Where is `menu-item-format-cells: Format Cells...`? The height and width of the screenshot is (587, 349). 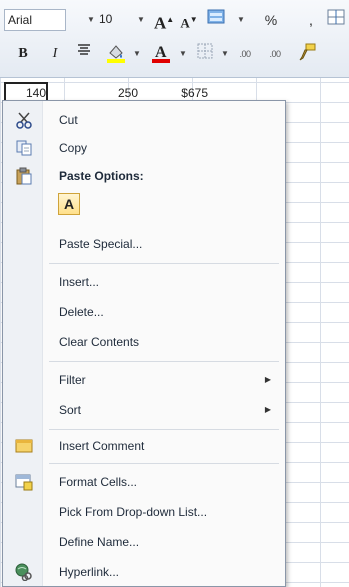
menu-item-format-cells: Format Cells... is located at coordinates (144, 482).